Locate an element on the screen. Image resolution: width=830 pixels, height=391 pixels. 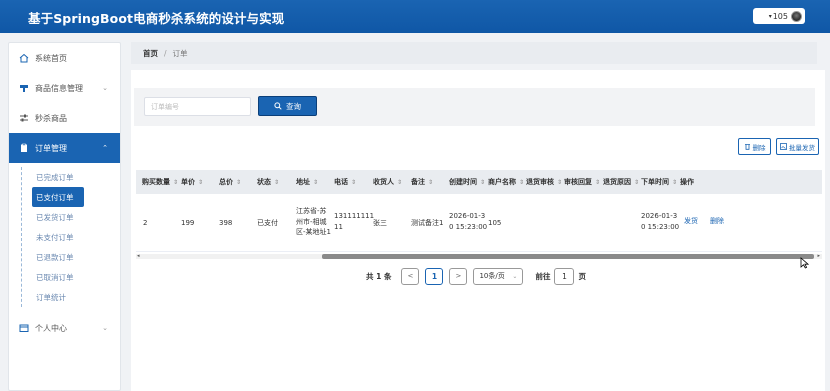
home-icon is located at coordinates (24, 58).